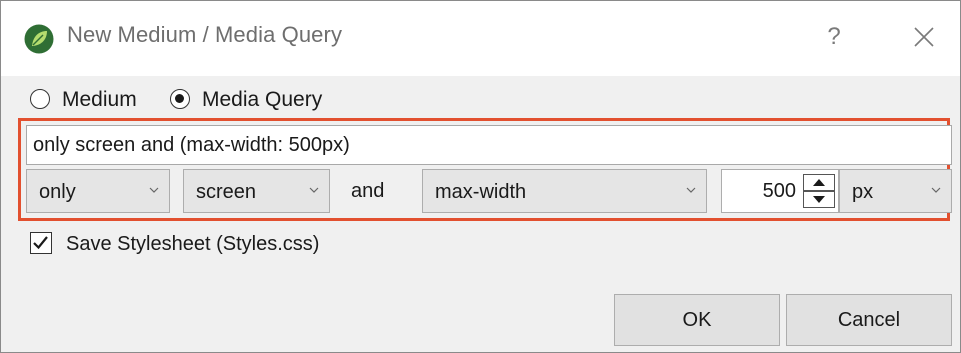 The image size is (961, 353). What do you see at coordinates (564, 191) in the screenshot?
I see `feature-select: max-width` at bounding box center [564, 191].